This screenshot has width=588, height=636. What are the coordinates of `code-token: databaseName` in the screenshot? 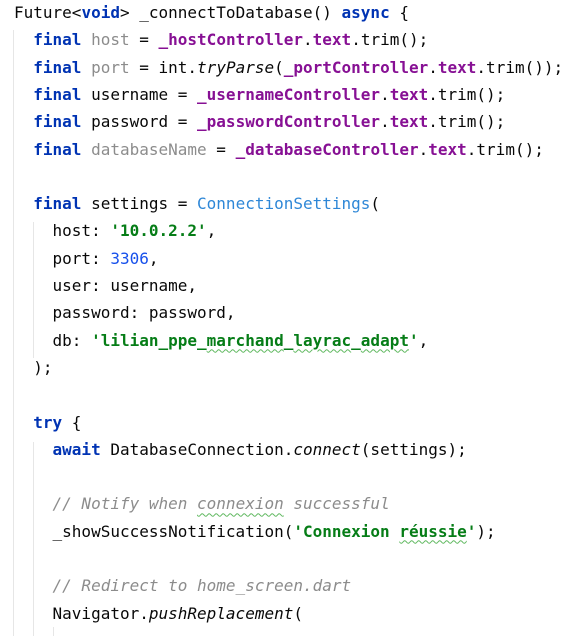 It's located at (149, 149).